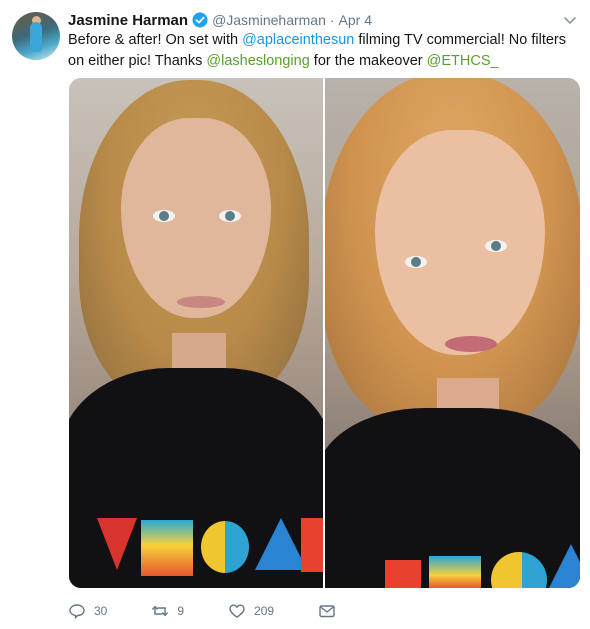 The image size is (590, 629). What do you see at coordinates (251, 611) in the screenshot?
I see `like-button: 209` at bounding box center [251, 611].